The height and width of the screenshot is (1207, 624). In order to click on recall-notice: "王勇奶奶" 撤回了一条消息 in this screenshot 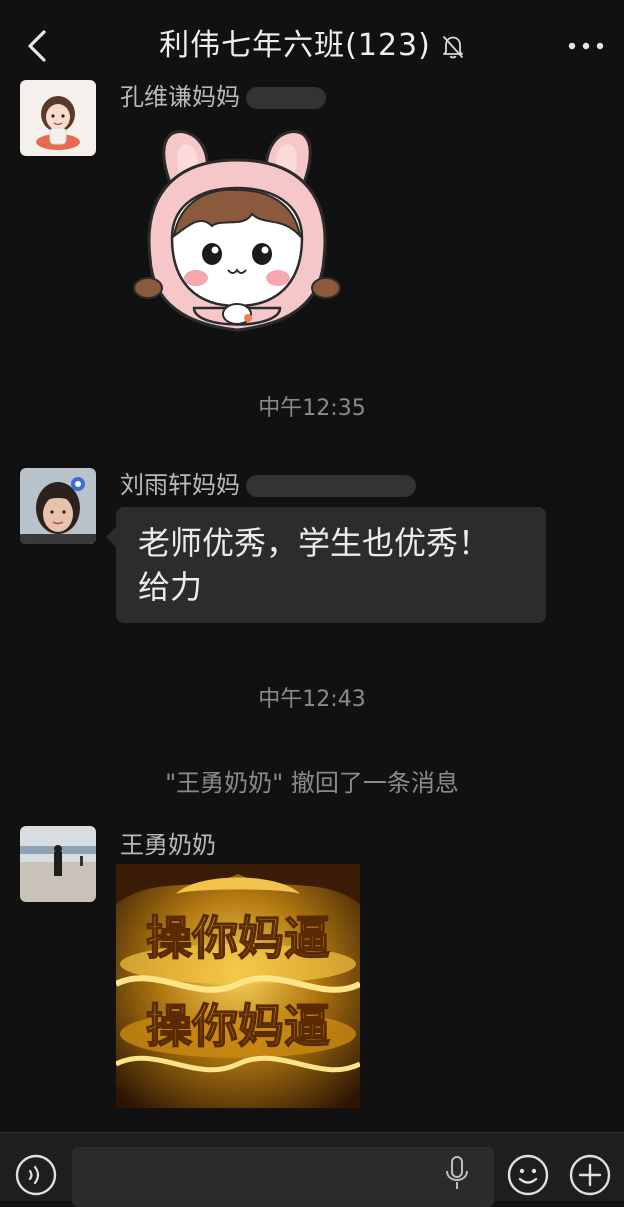, I will do `click(312, 783)`.